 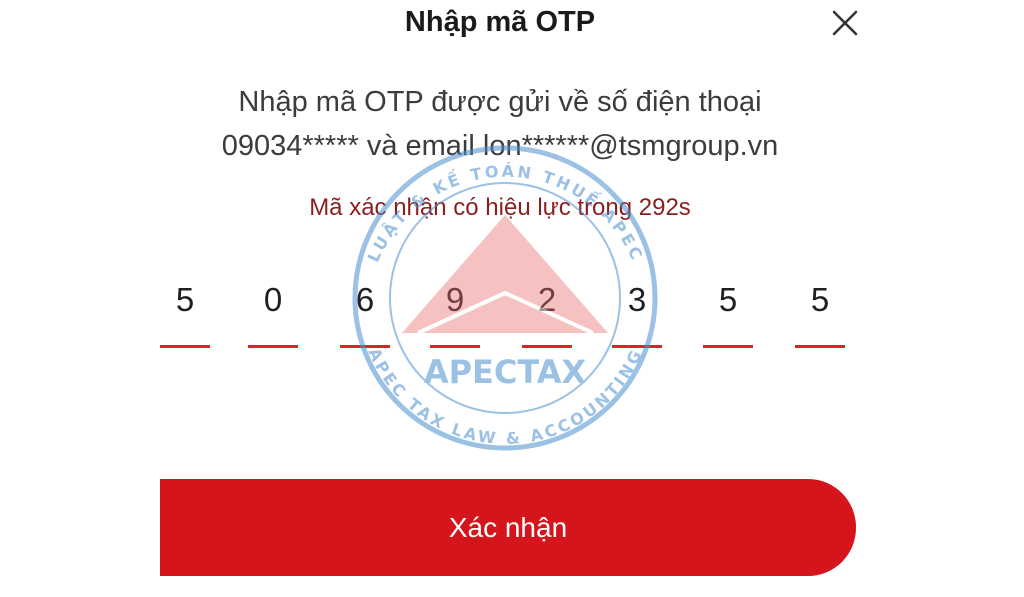 I want to click on otp-digit-value: 3, so click(x=637, y=299).